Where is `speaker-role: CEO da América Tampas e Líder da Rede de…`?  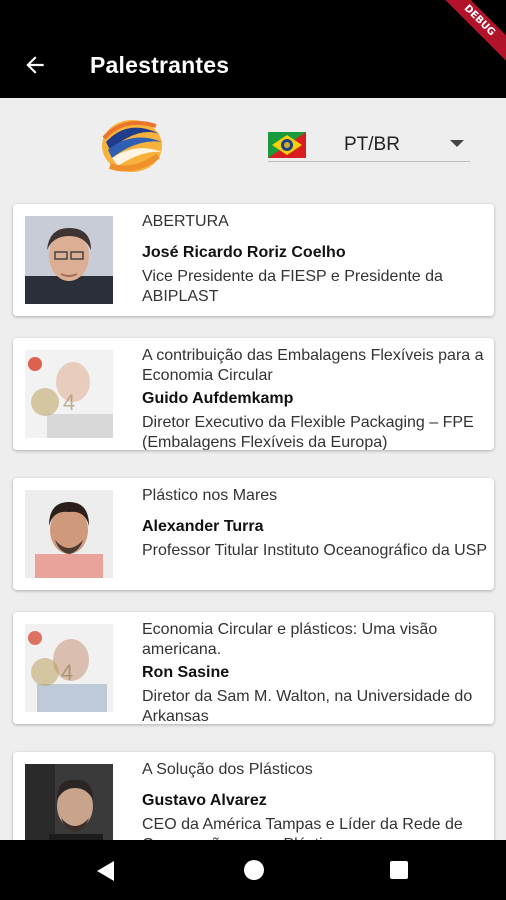
speaker-role: CEO da América Tampas e Líder da Rede de… is located at coordinates (302, 828).